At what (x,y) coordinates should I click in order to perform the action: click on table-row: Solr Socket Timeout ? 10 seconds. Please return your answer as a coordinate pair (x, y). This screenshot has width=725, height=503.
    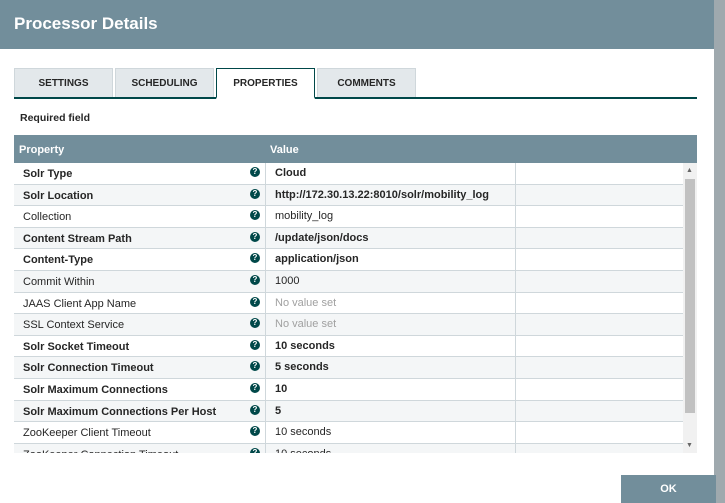
    Looking at the image, I should click on (348, 346).